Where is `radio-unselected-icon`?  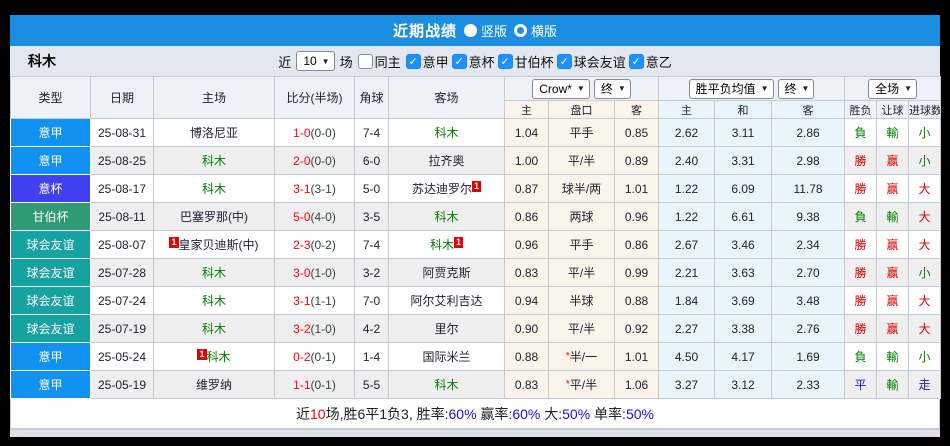 radio-unselected-icon is located at coordinates (520, 30).